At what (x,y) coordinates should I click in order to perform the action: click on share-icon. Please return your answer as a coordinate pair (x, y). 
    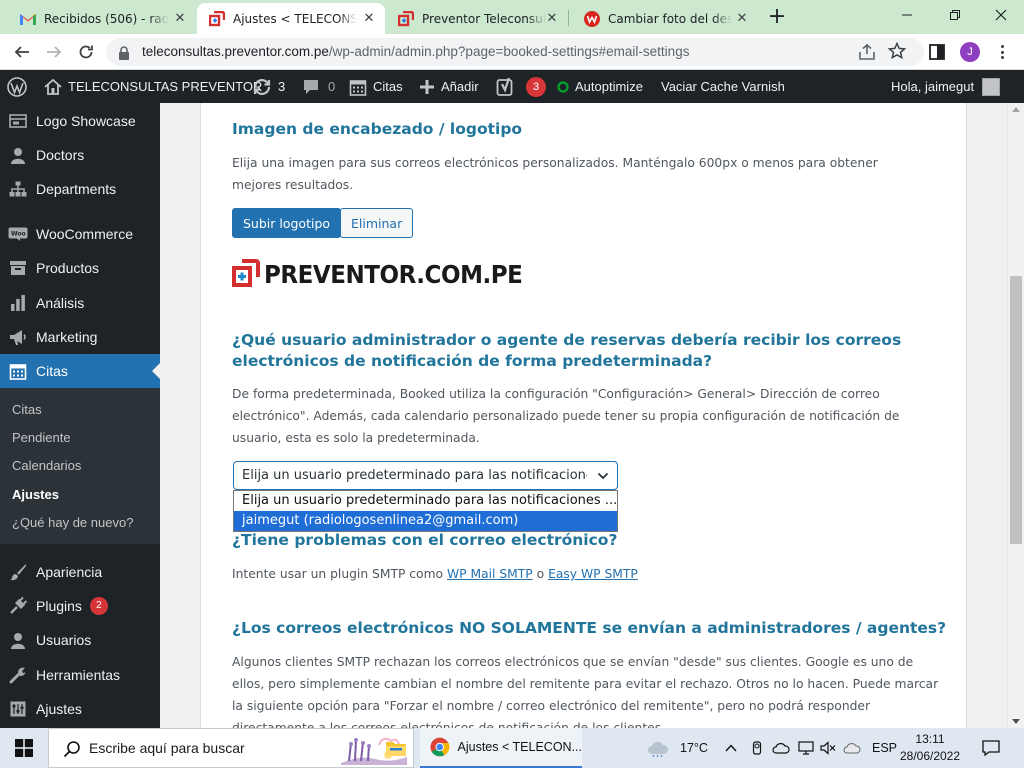
    Looking at the image, I should click on (867, 54).